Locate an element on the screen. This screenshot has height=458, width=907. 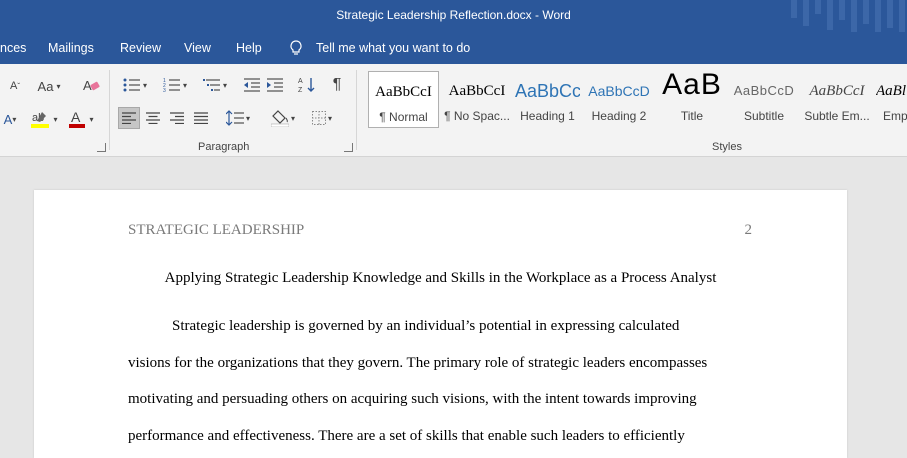
lightbulb-icon is located at coordinates (296, 49).